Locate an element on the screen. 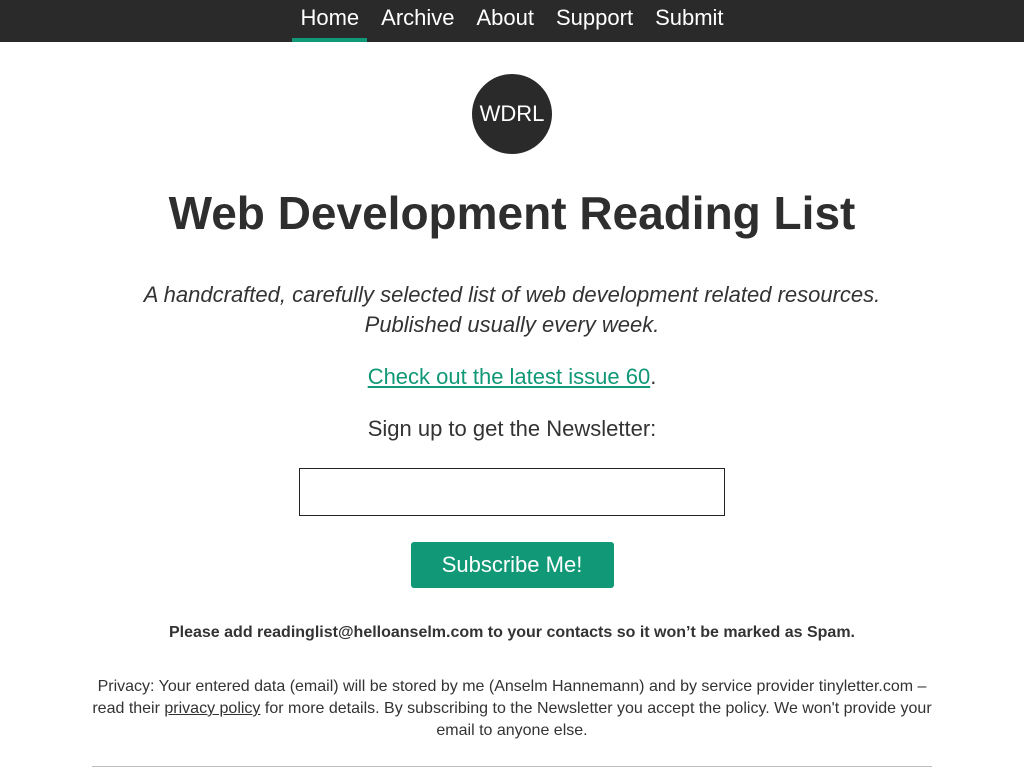 The height and width of the screenshot is (768, 1024). nav-item-submit: Submit is located at coordinates (689, 21).